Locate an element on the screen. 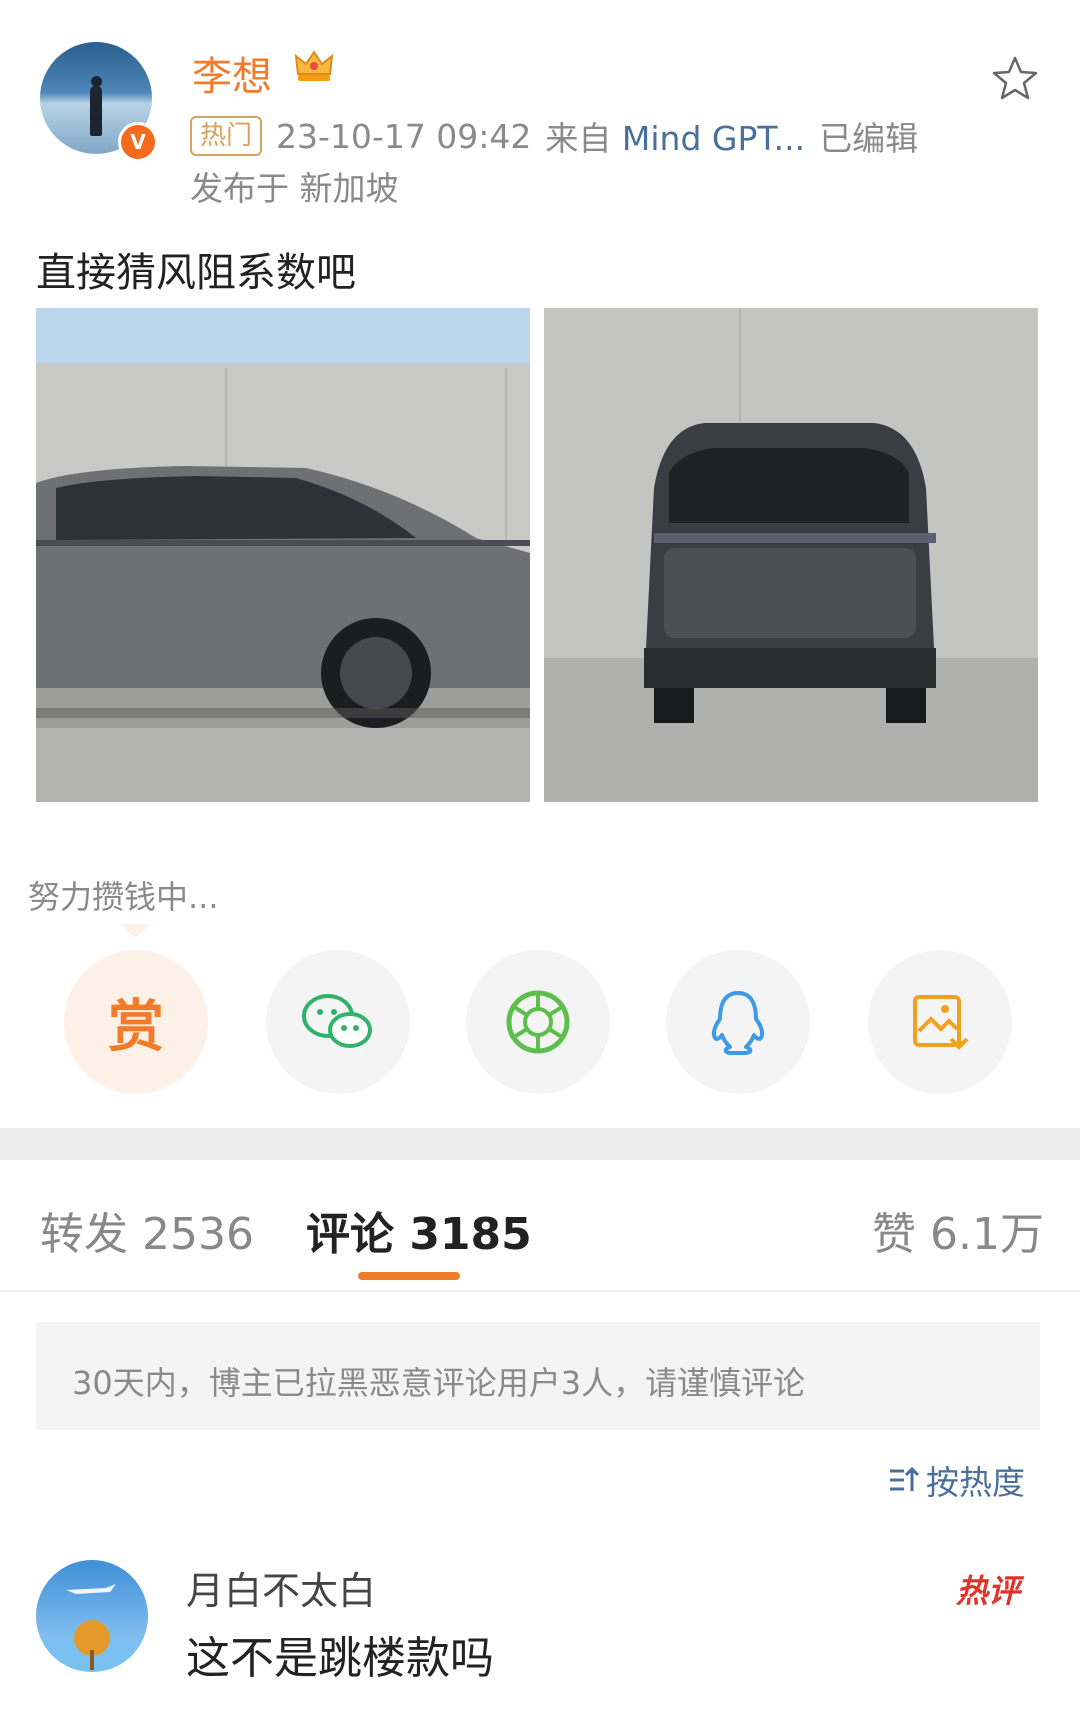 This screenshot has height=1711, width=1080. sort-by-hot-button: 按热度 is located at coordinates (956, 1480).